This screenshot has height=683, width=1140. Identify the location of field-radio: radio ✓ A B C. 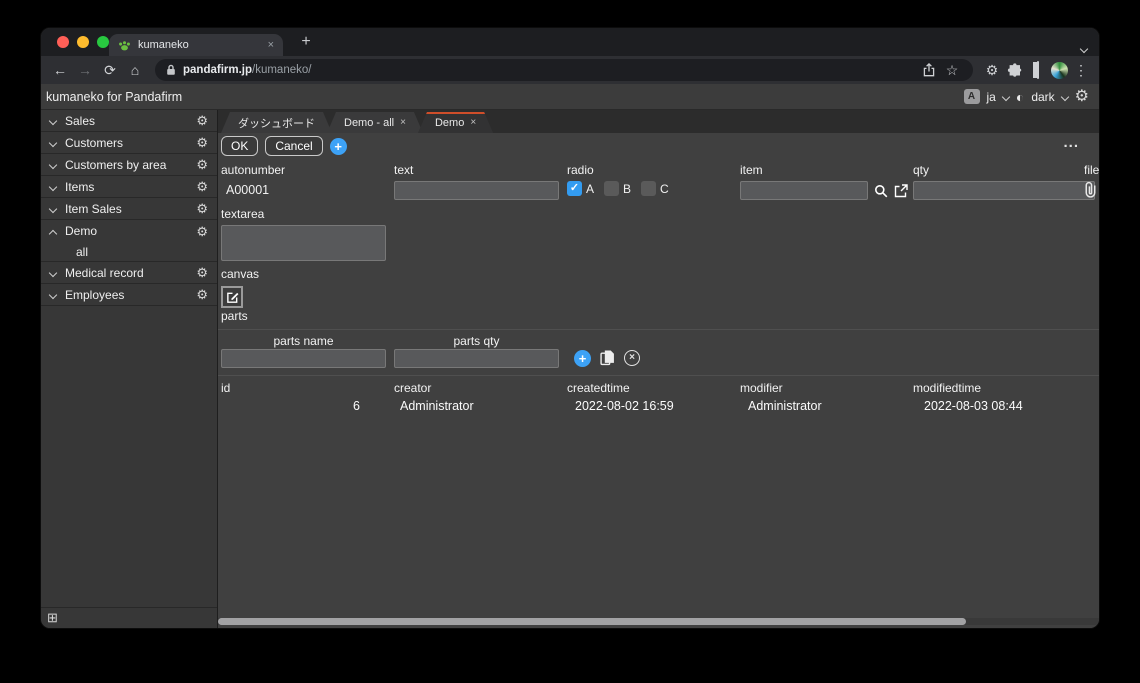
(621, 179).